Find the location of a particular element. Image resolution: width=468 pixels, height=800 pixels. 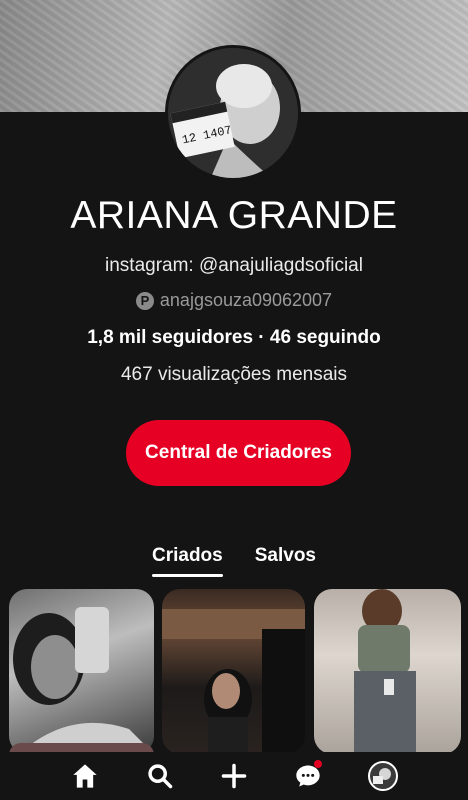

profile-avatar: 12 1407 is located at coordinates (233, 113).